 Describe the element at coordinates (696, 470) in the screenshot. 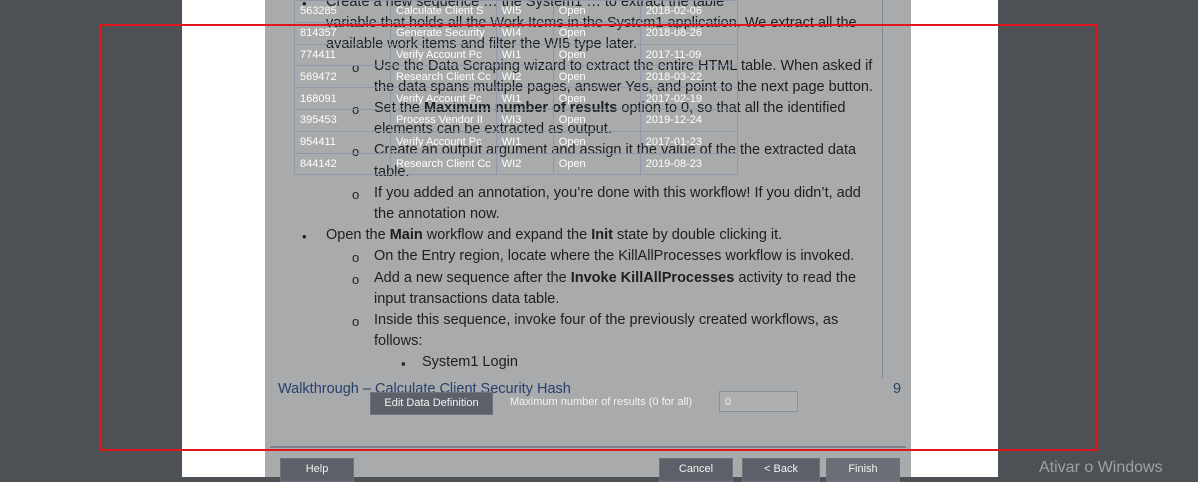

I see `cancel-button: Cancel` at that location.